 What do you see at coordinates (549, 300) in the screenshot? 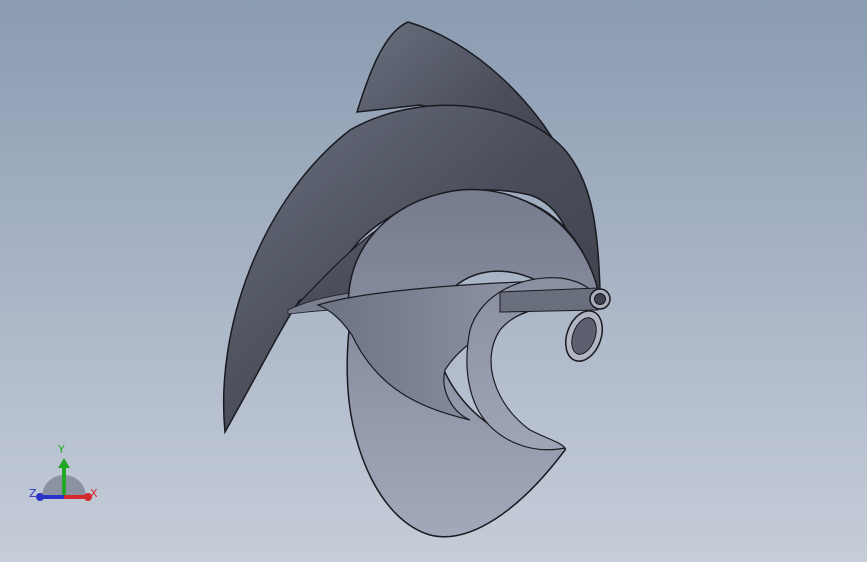
I see `shaft-tube` at bounding box center [549, 300].